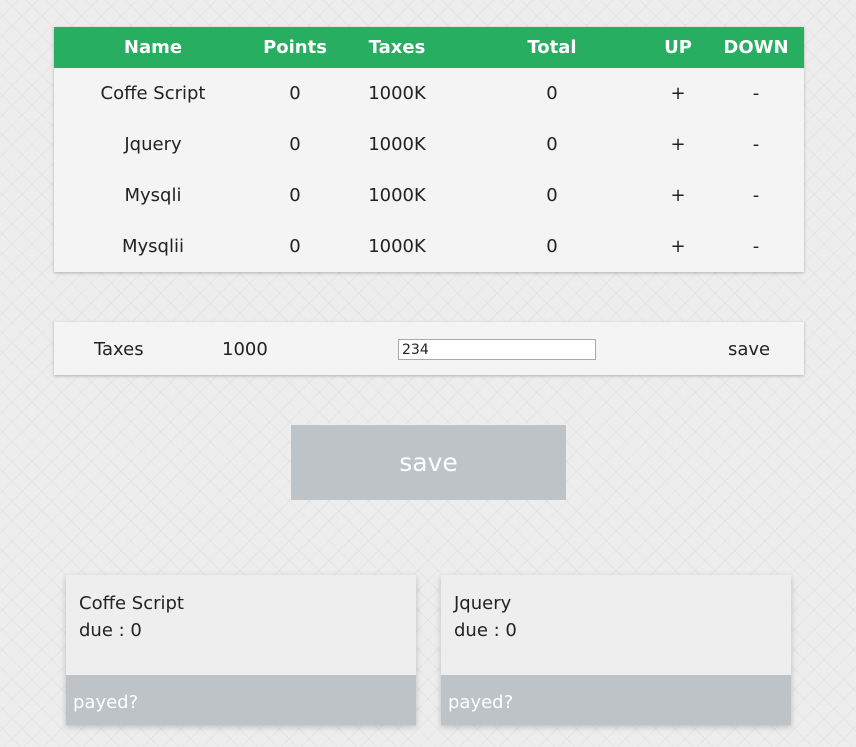 The height and width of the screenshot is (747, 856). Describe the element at coordinates (429, 93) in the screenshot. I see `table-row: Coffe Script 0 1000K 0 + -` at that location.